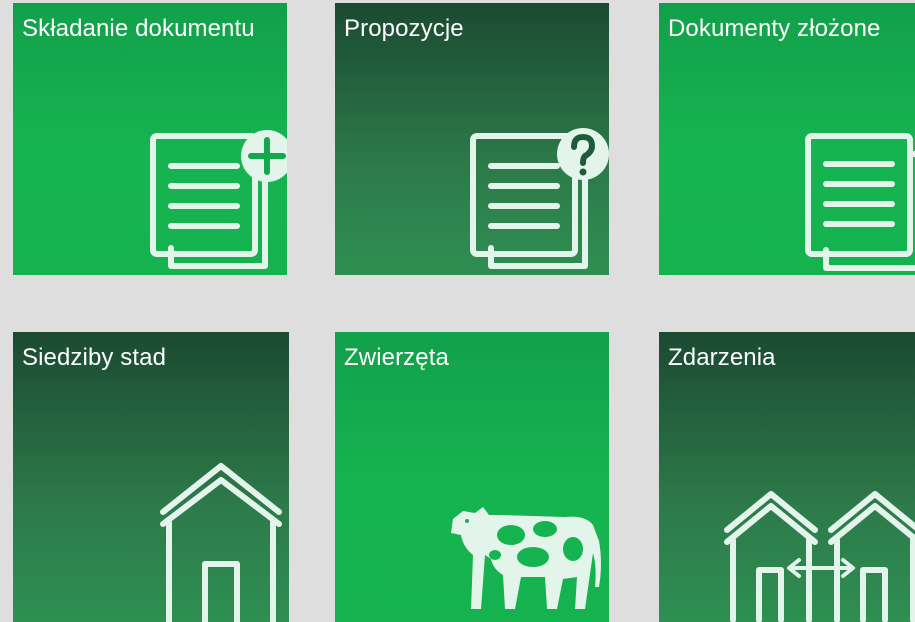 The height and width of the screenshot is (622, 915). Describe the element at coordinates (472, 477) in the screenshot. I see `tile-zwierzeta: Zwierzęta` at that location.